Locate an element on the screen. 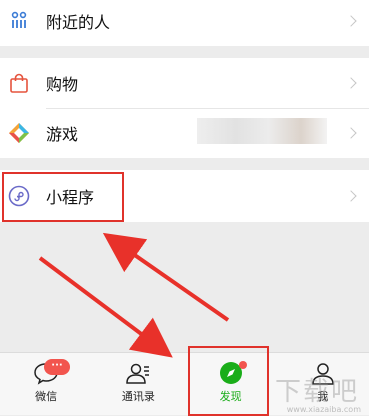 The image size is (369, 416). arrow-to-mini-programs is located at coordinates (166, 277).